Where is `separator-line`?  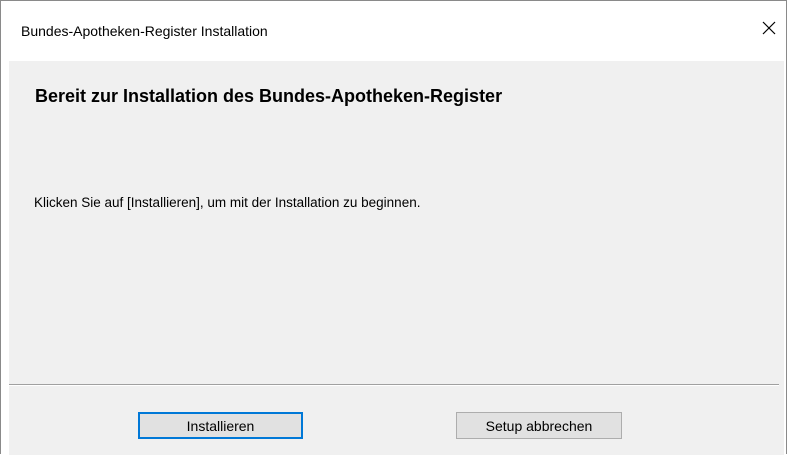 separator-line is located at coordinates (394, 385).